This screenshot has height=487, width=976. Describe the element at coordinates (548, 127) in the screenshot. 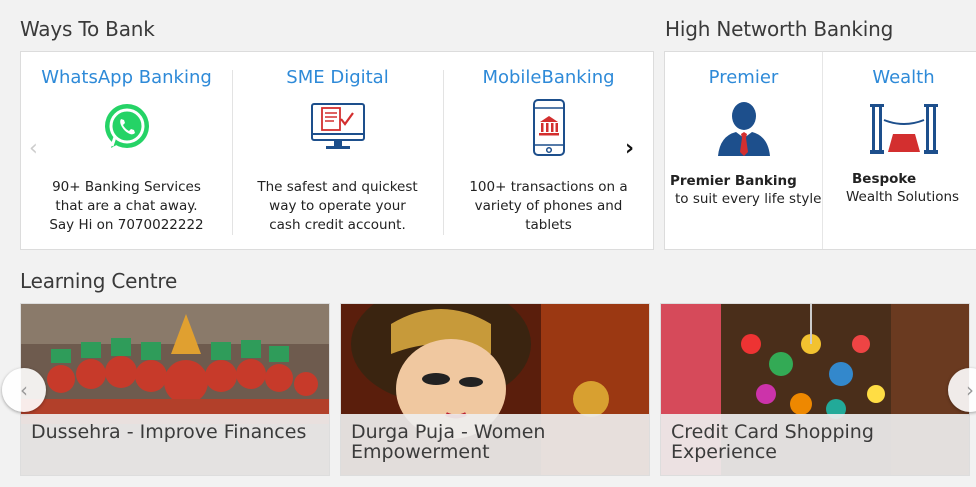

I see `mobile-phone-bank-icon` at that location.